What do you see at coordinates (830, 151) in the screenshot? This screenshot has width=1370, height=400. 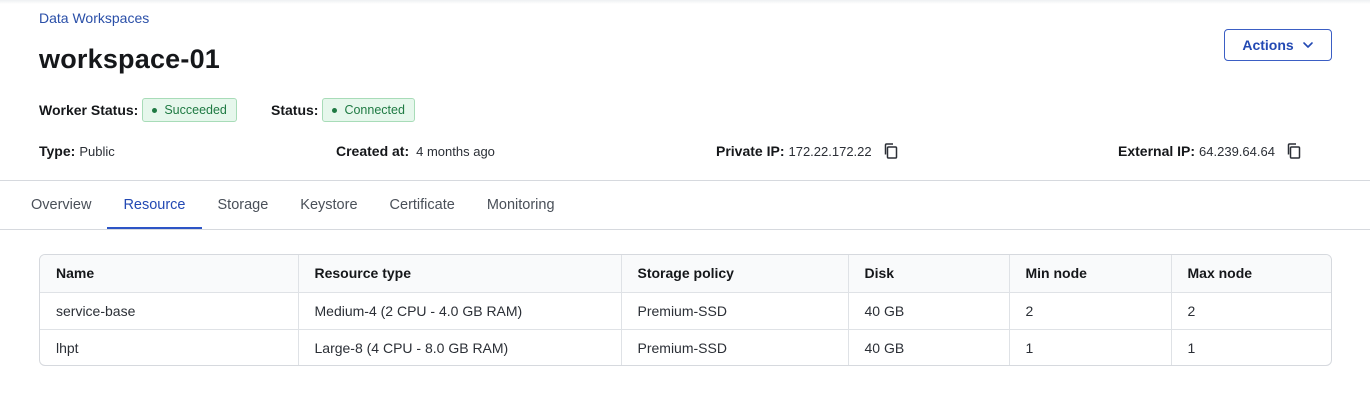 I see `private-ip-value: 172.22.172.22` at bounding box center [830, 151].